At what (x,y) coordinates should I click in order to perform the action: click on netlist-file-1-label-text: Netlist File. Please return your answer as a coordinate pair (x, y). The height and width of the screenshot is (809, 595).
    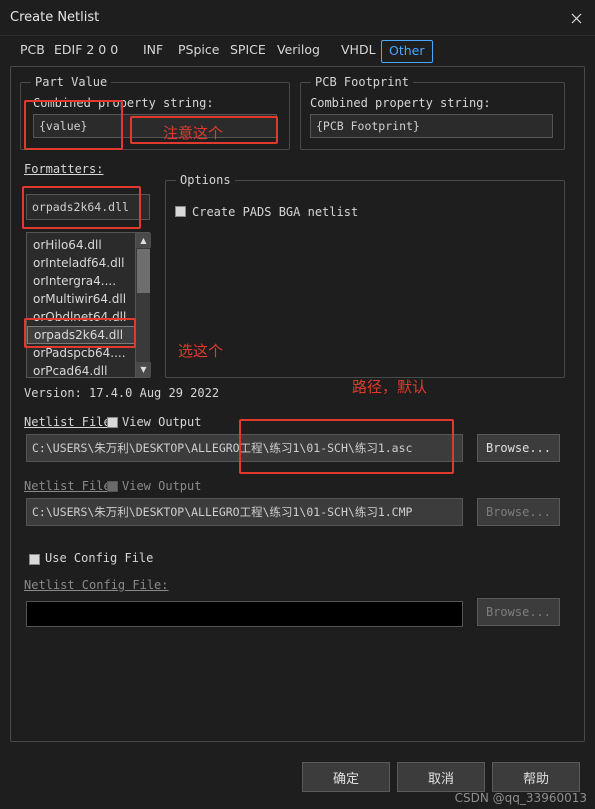
    Looking at the image, I should click on (67, 422).